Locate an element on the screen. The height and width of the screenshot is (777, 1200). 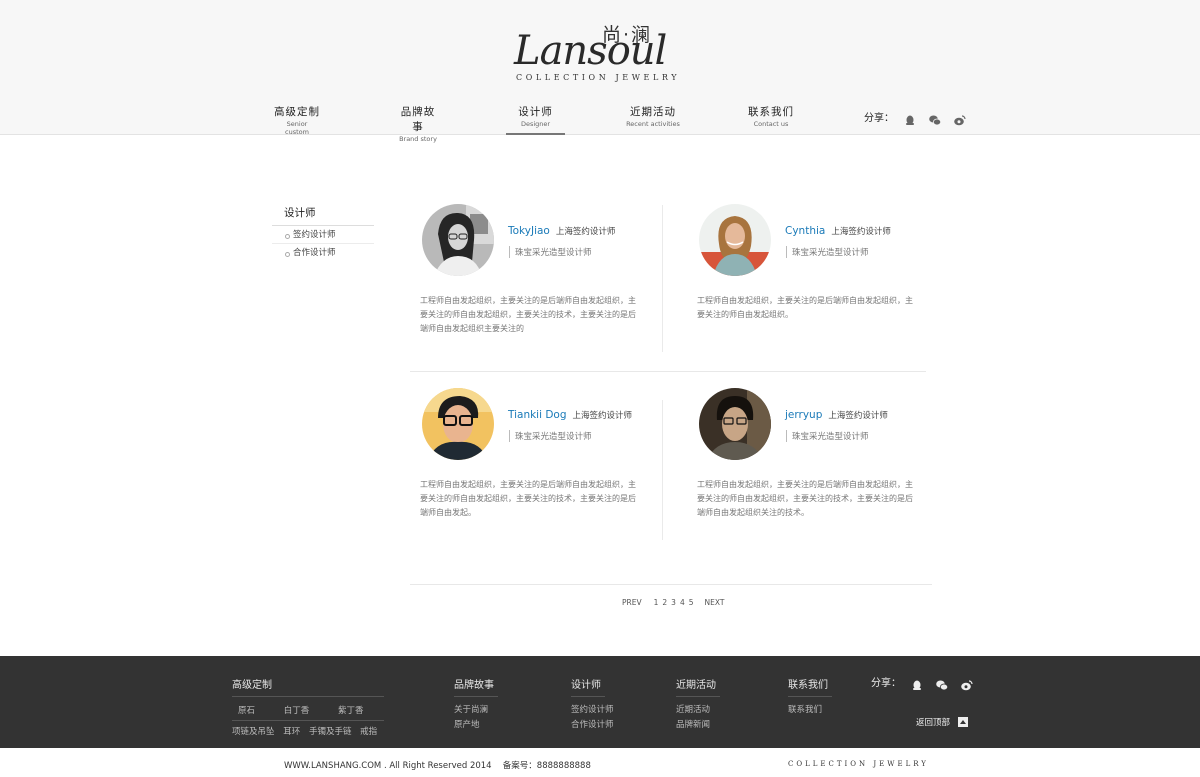
page-link-1: 1 is located at coordinates (656, 602).